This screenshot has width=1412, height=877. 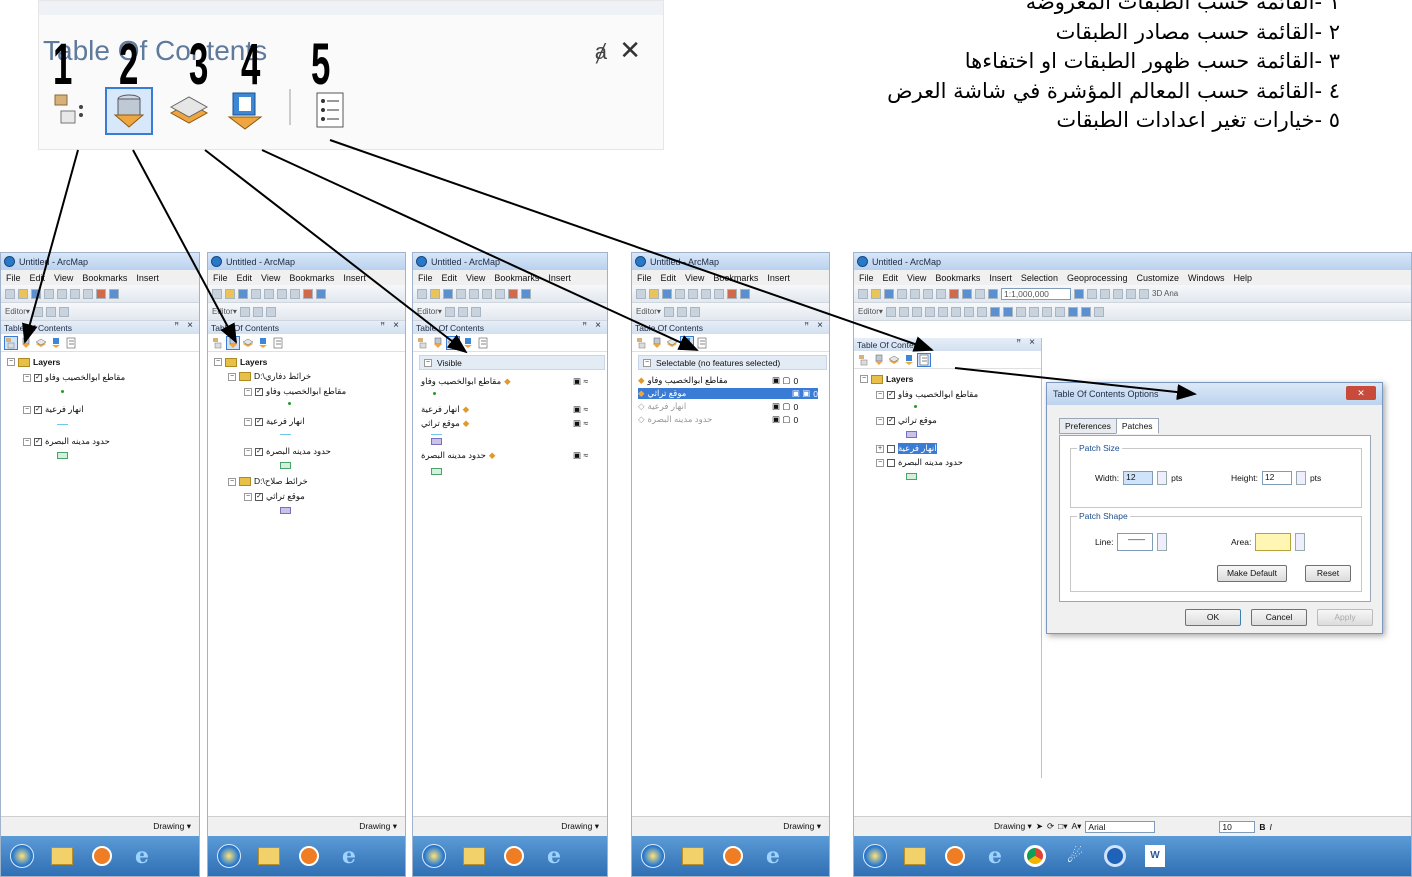 I want to click on cut-polygon-icon, so click(x=942, y=311).